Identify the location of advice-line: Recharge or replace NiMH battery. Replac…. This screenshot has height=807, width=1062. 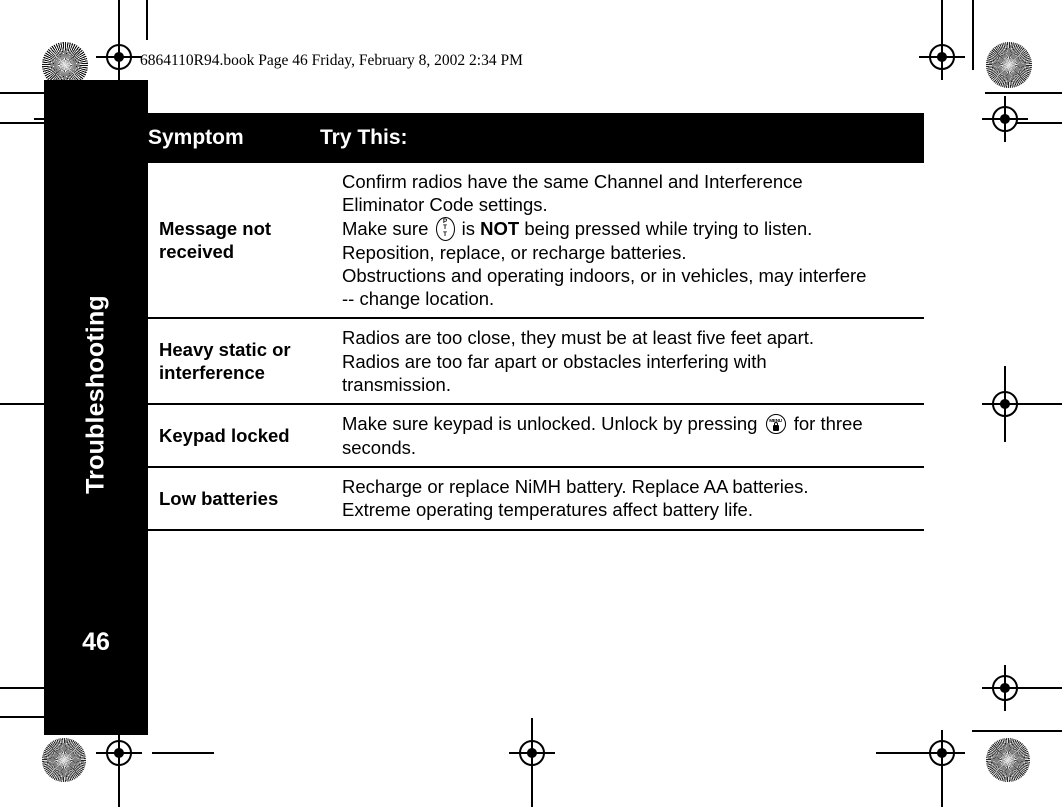
(630, 486).